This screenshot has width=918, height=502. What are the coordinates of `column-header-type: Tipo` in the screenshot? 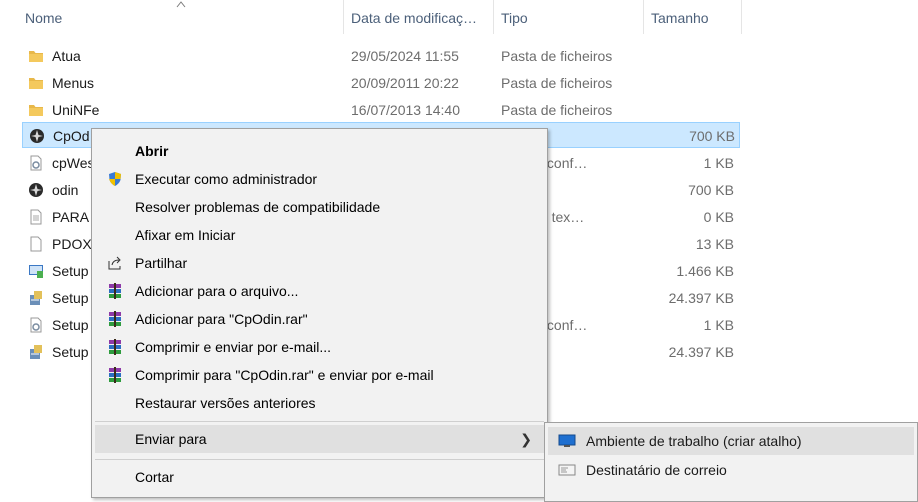 It's located at (514, 17).